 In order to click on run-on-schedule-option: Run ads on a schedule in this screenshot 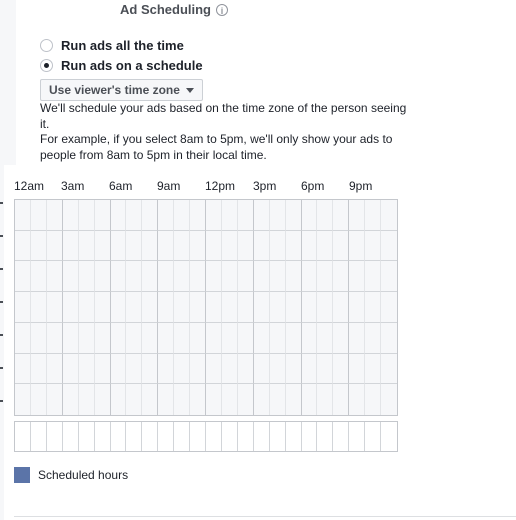, I will do `click(121, 65)`.